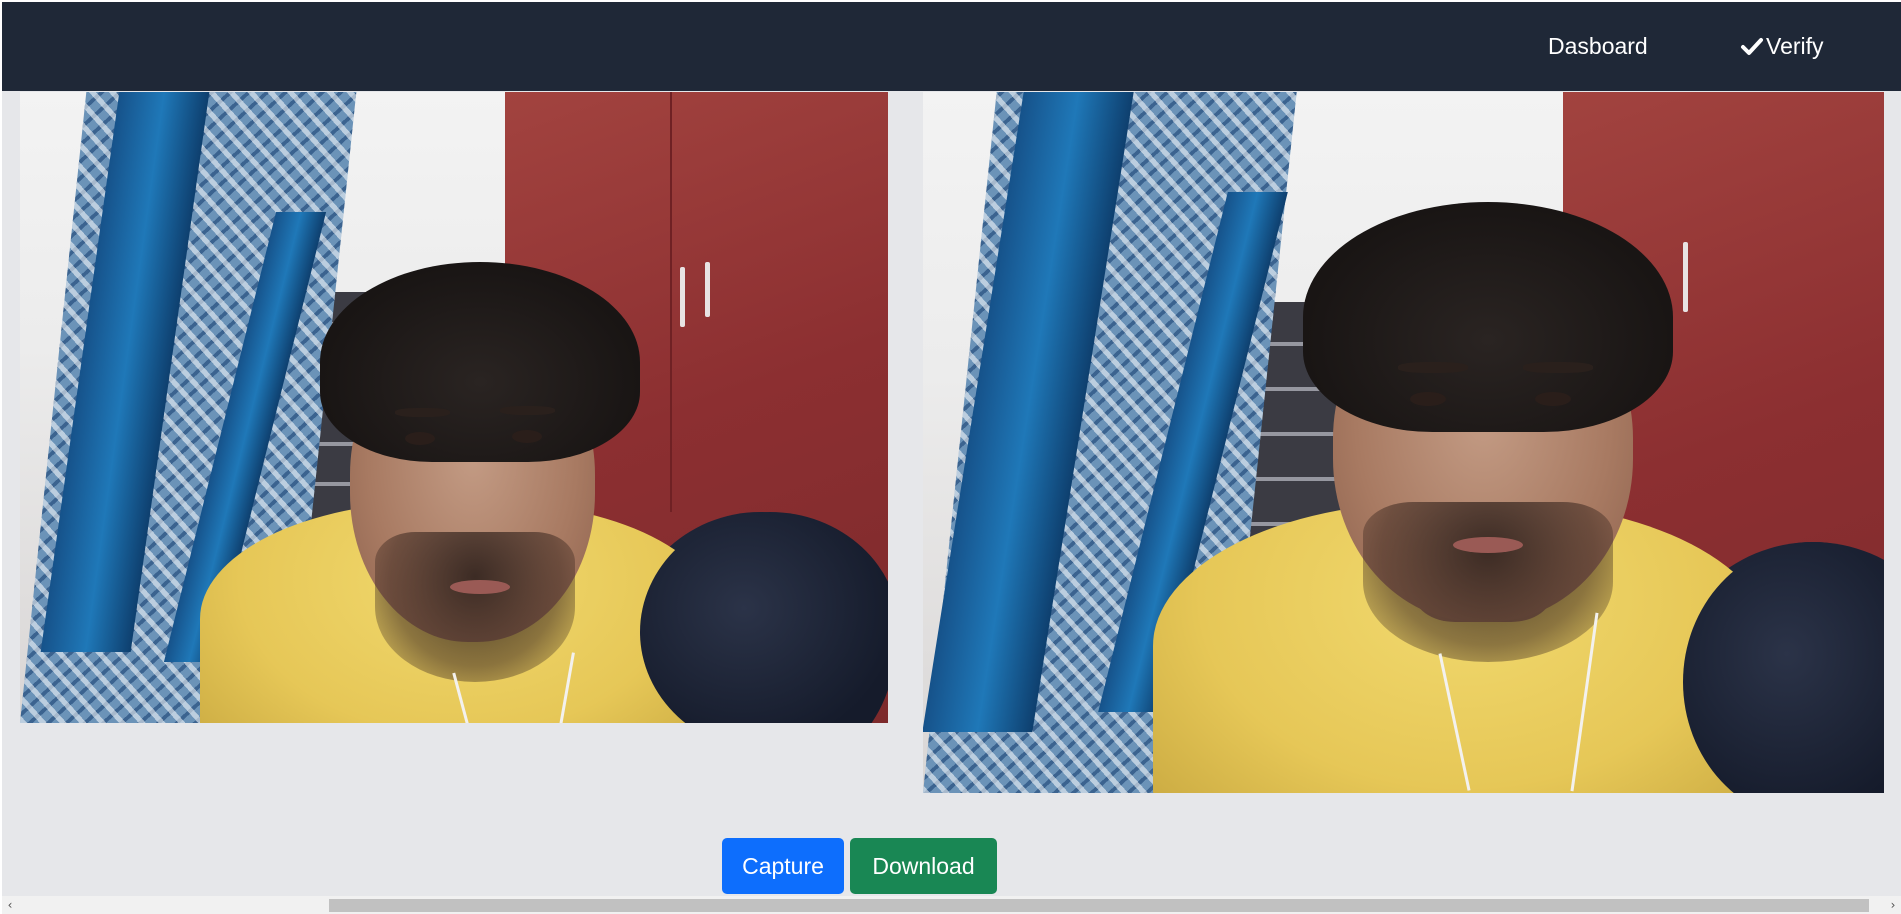 This screenshot has height=914, width=1901. I want to click on nav-link-dashboard: Dasboard, so click(1598, 46).